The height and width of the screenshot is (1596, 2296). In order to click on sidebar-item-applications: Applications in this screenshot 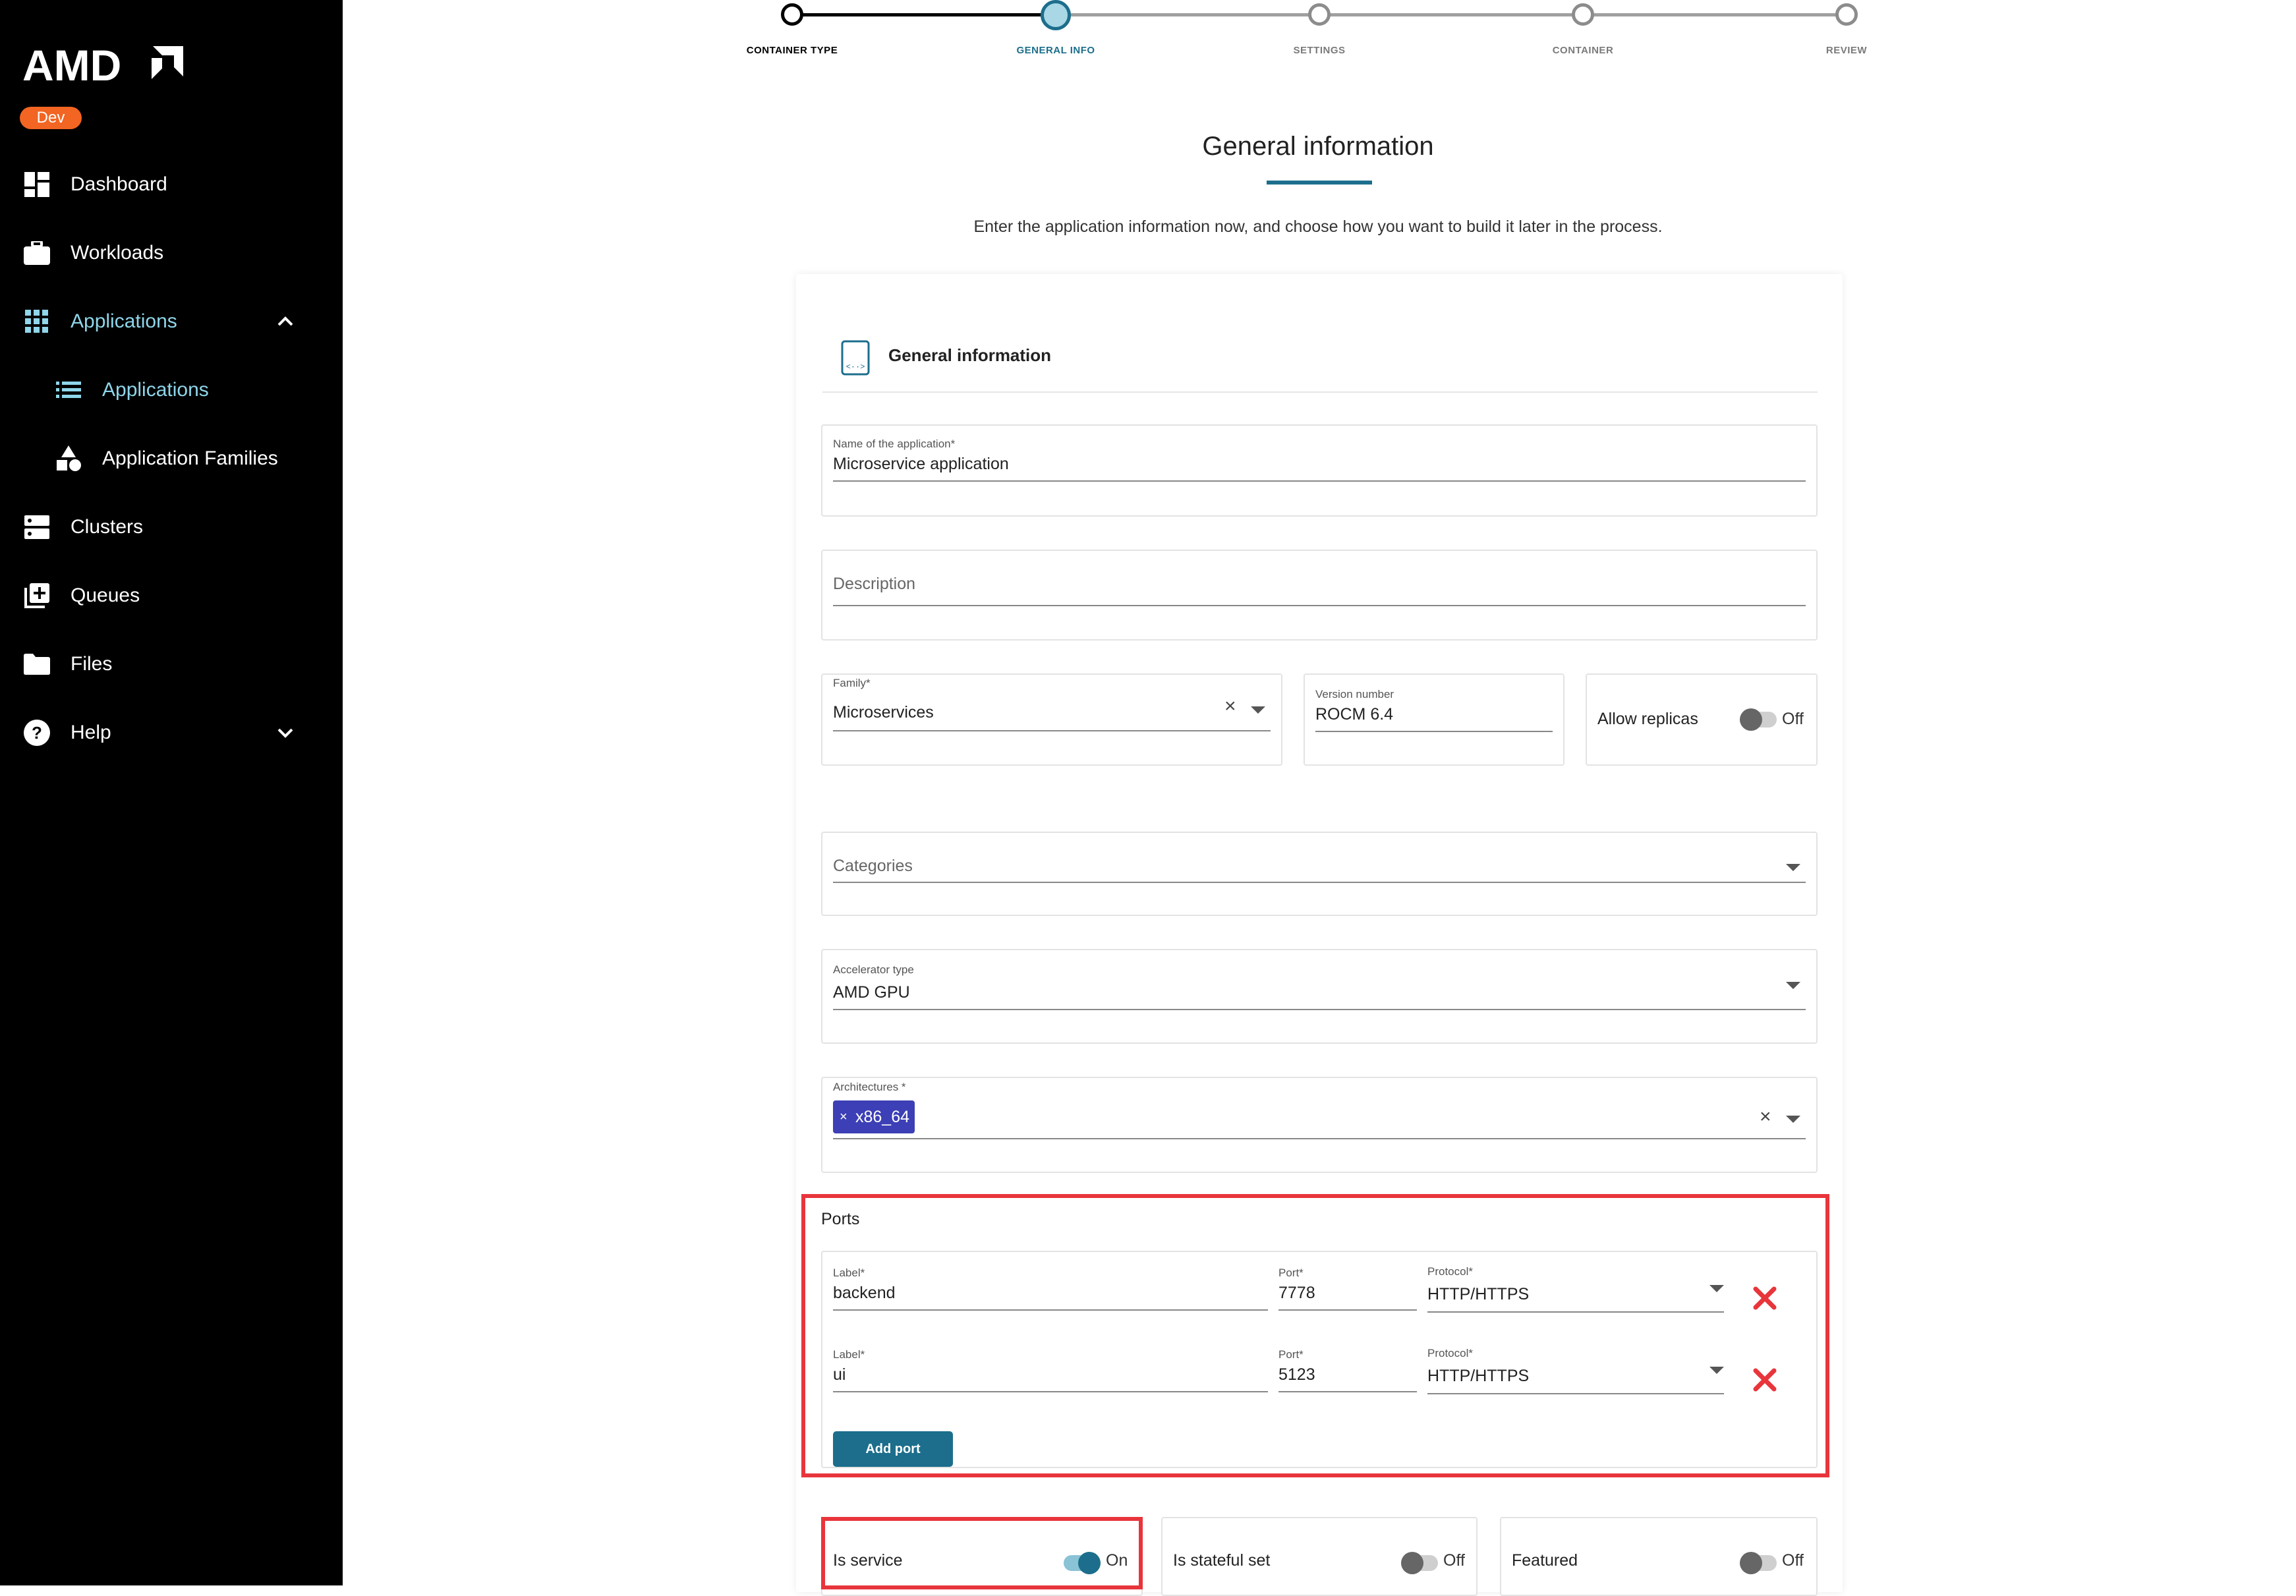, I will do `click(171, 321)`.